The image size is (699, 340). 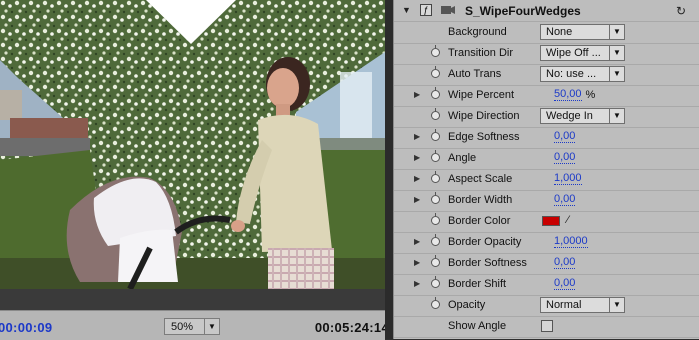 I want to click on param-label: Border Color, so click(x=479, y=221).